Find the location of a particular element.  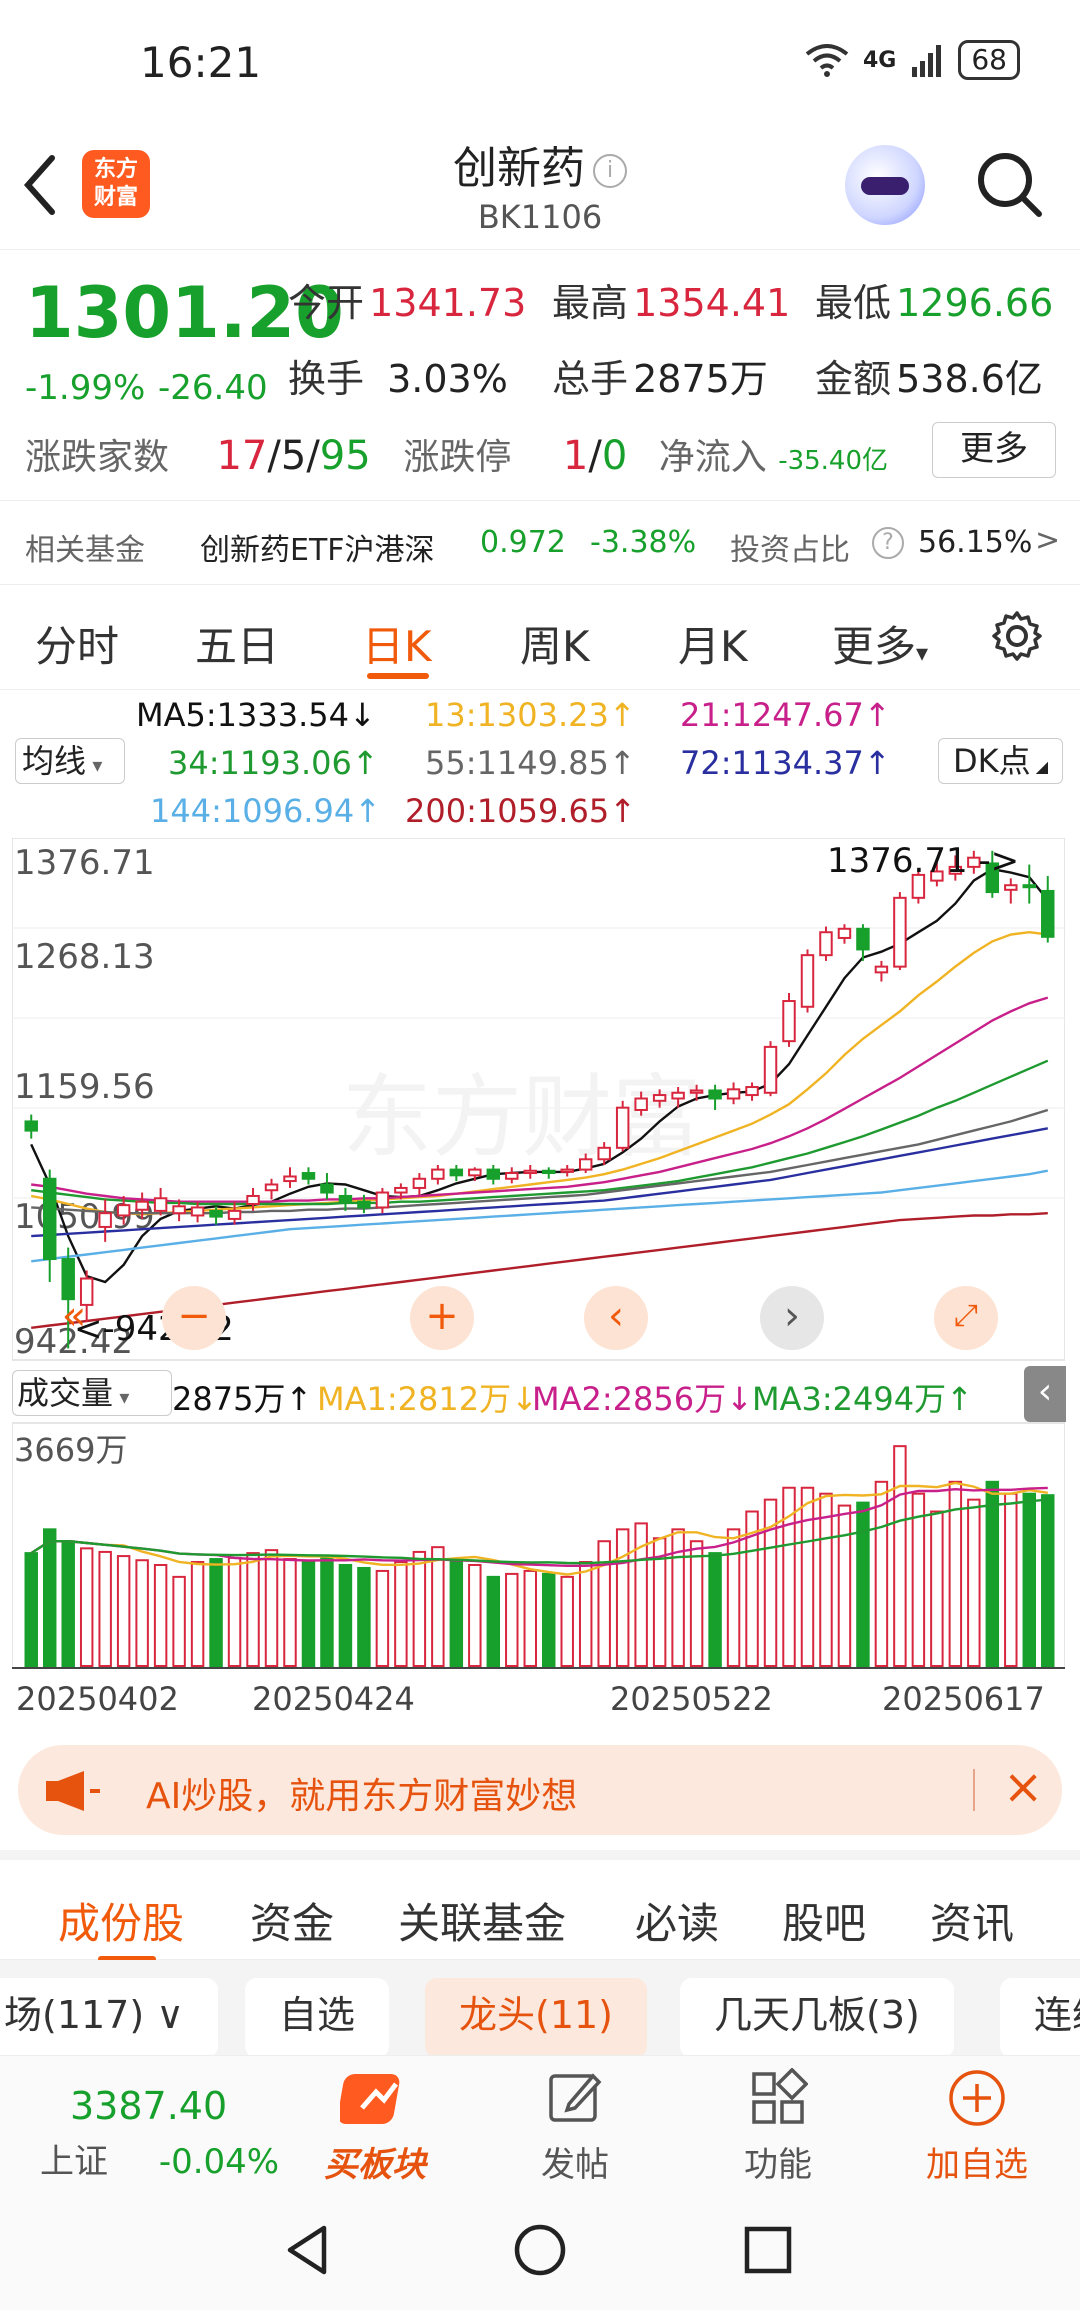

tab-capital: 资金 is located at coordinates (292, 1920).